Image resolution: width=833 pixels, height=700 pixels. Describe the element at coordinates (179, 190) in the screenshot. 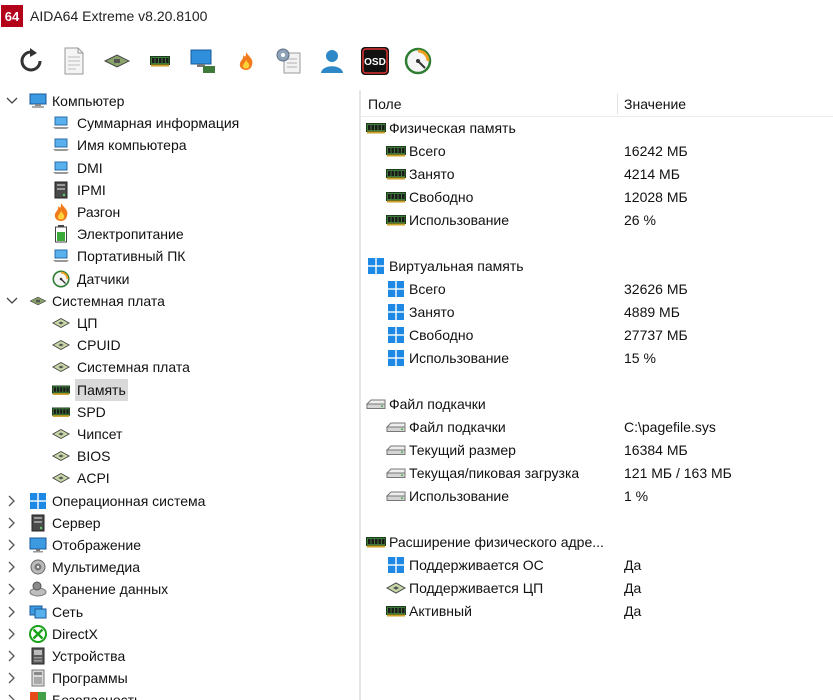

I see `tree-item: IPMI` at that location.